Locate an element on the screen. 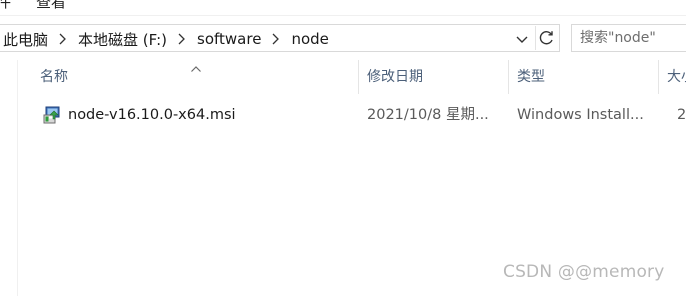 This screenshot has width=686, height=296. address-bar: 此电脑 本地磁盘 (F:) software node is located at coordinates (280, 38).